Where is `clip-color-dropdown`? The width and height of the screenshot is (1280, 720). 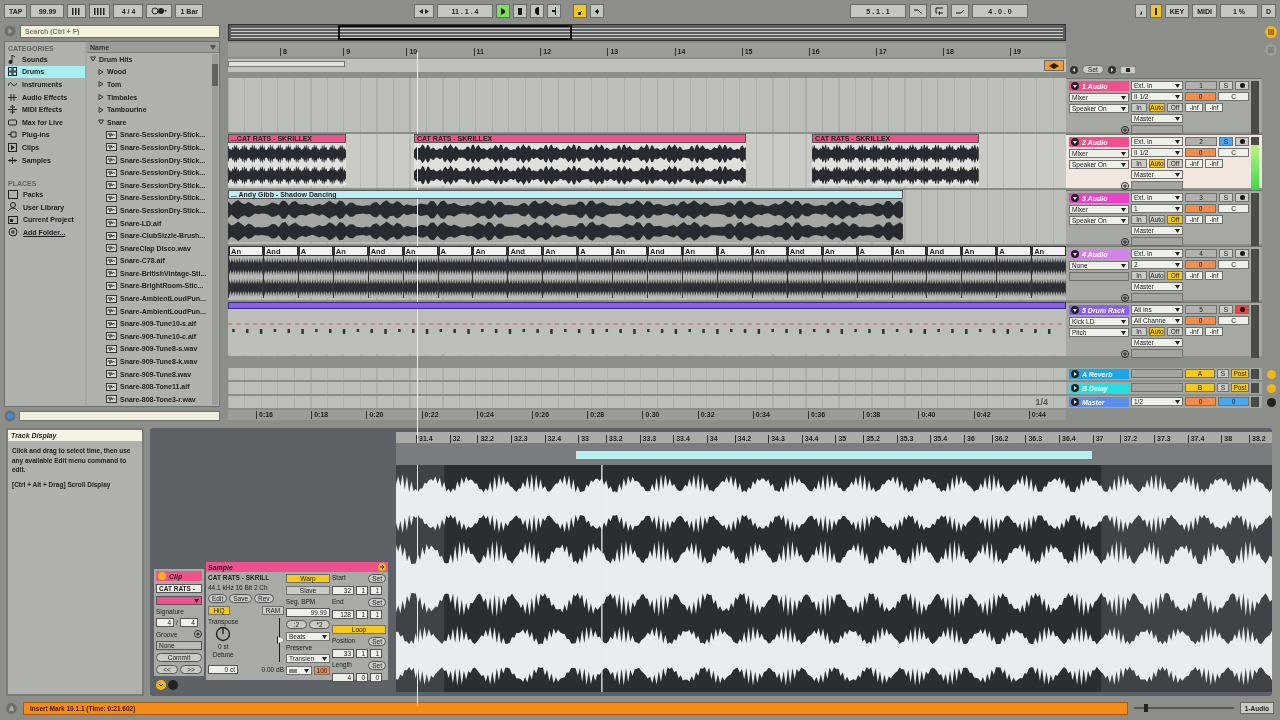
clip-color-dropdown is located at coordinates (179, 600).